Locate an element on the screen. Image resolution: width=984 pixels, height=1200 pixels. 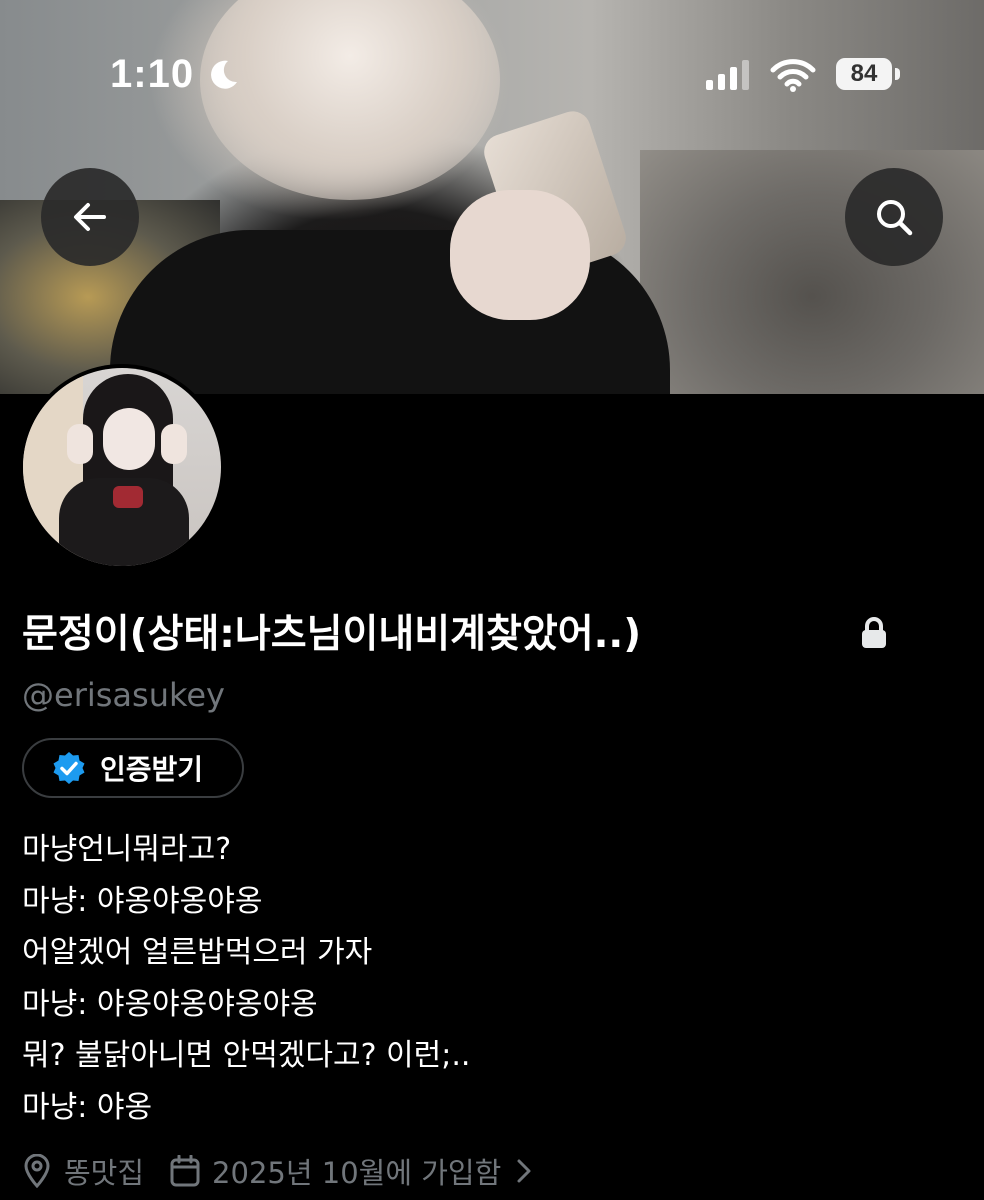
profile-location: 똥맛집 is located at coordinates (104, 1173).